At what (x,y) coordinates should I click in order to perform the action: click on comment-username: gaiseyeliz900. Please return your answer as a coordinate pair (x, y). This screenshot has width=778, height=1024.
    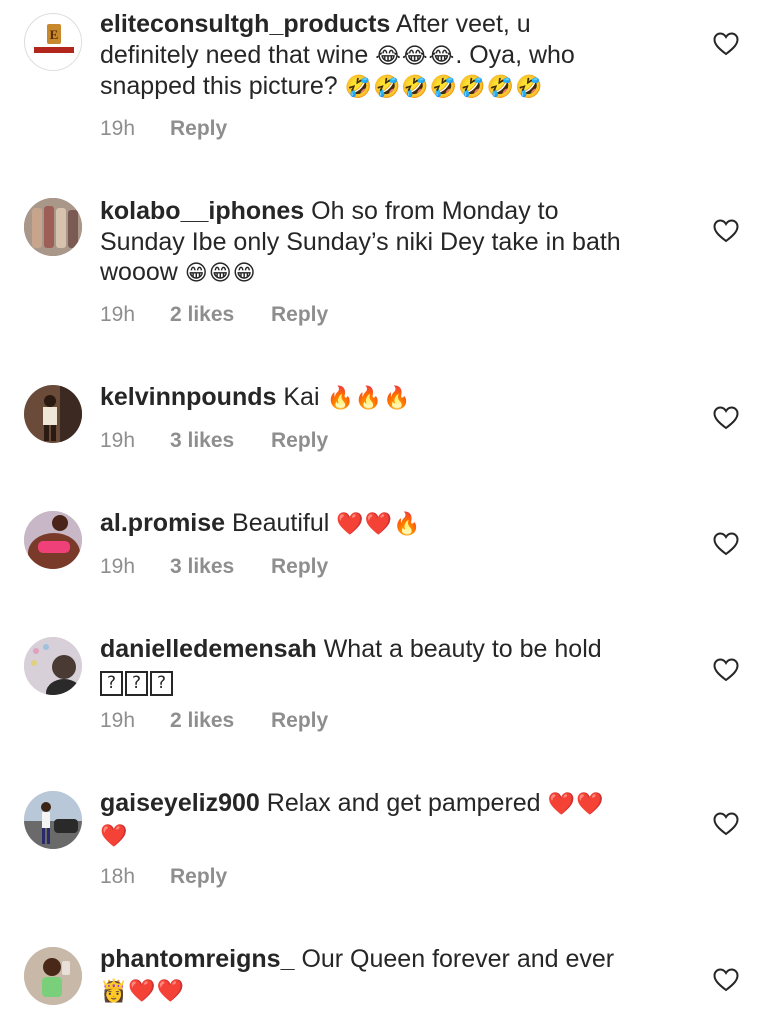
    Looking at the image, I should click on (180, 803).